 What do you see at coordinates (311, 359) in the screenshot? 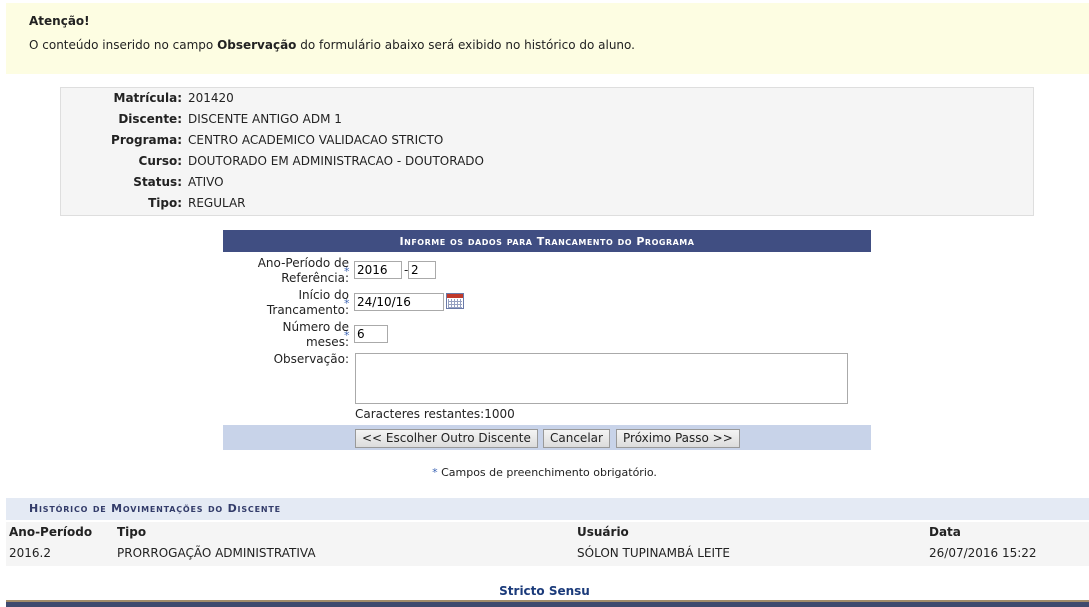
I see `observacao-label: Observação:` at bounding box center [311, 359].